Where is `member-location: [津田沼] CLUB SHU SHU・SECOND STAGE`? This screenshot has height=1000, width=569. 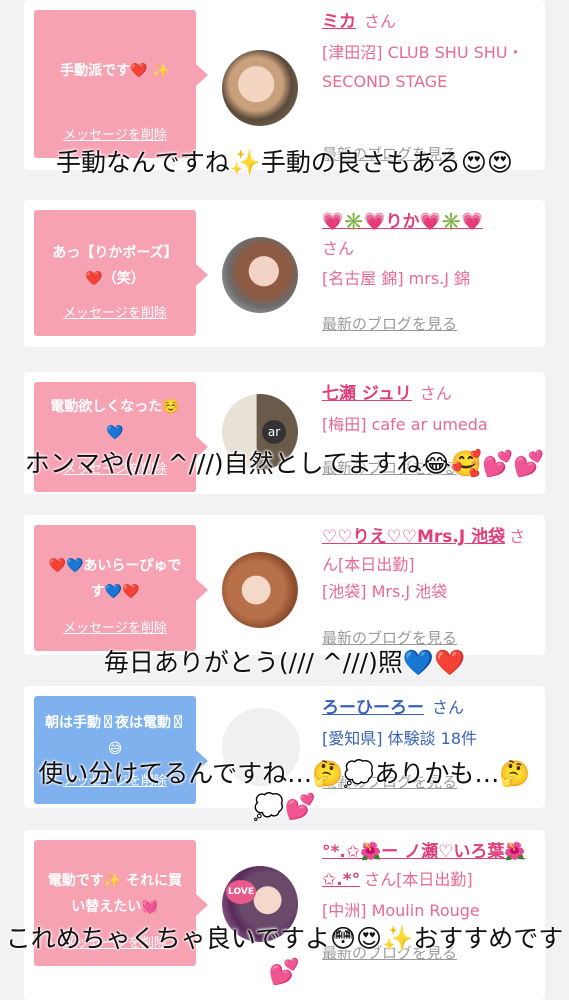
member-location: [津田沼] CLUB SHU SHU・SECOND STAGE is located at coordinates (423, 67).